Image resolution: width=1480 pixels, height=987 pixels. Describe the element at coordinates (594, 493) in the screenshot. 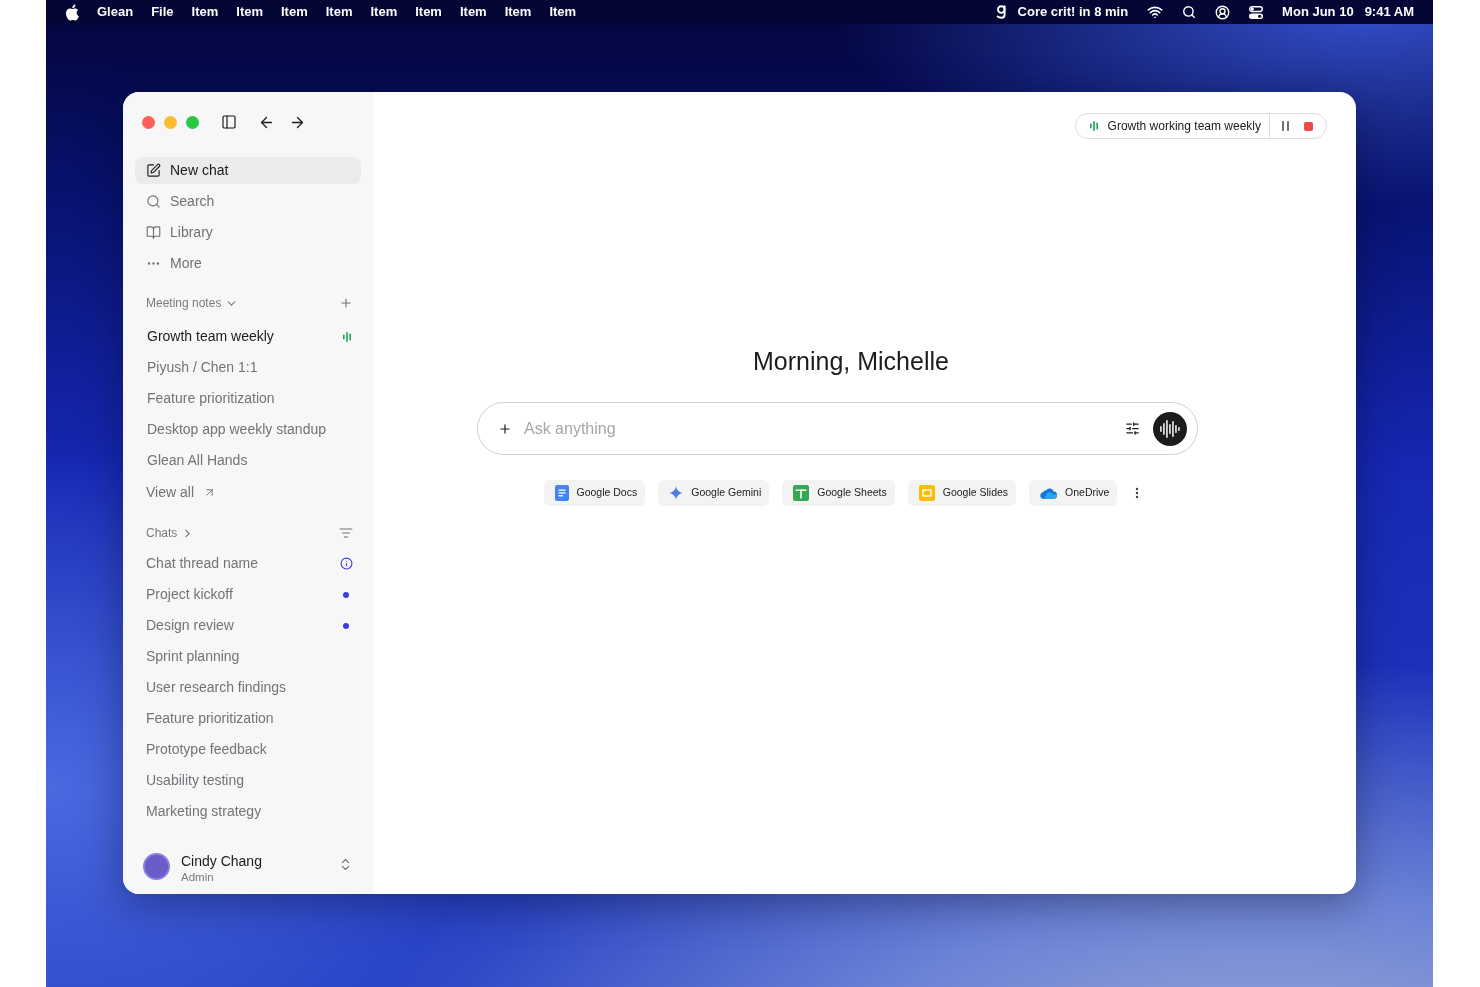

I see `source-chip: Google Docs` at that location.